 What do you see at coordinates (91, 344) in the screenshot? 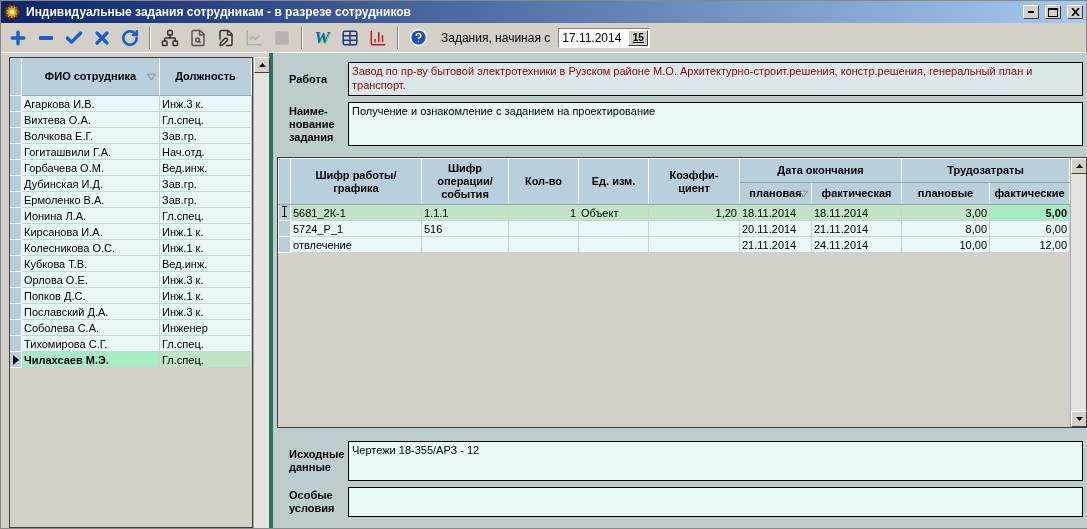
I see `table-cell: Тихомирова С.Г.` at bounding box center [91, 344].